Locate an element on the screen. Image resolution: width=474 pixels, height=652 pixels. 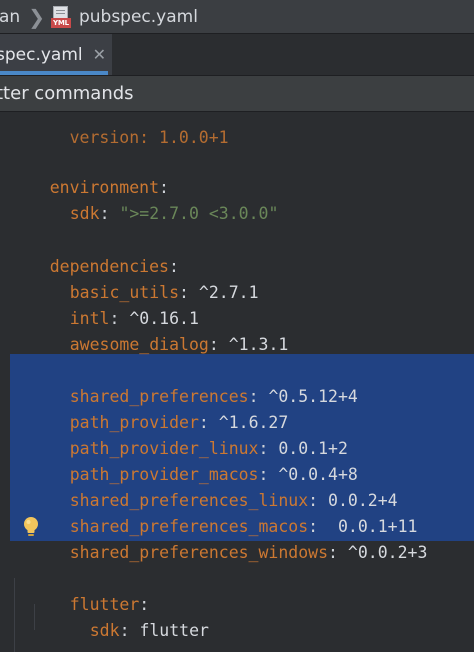
tab-label: spec.yaml is located at coordinates (41, 54).